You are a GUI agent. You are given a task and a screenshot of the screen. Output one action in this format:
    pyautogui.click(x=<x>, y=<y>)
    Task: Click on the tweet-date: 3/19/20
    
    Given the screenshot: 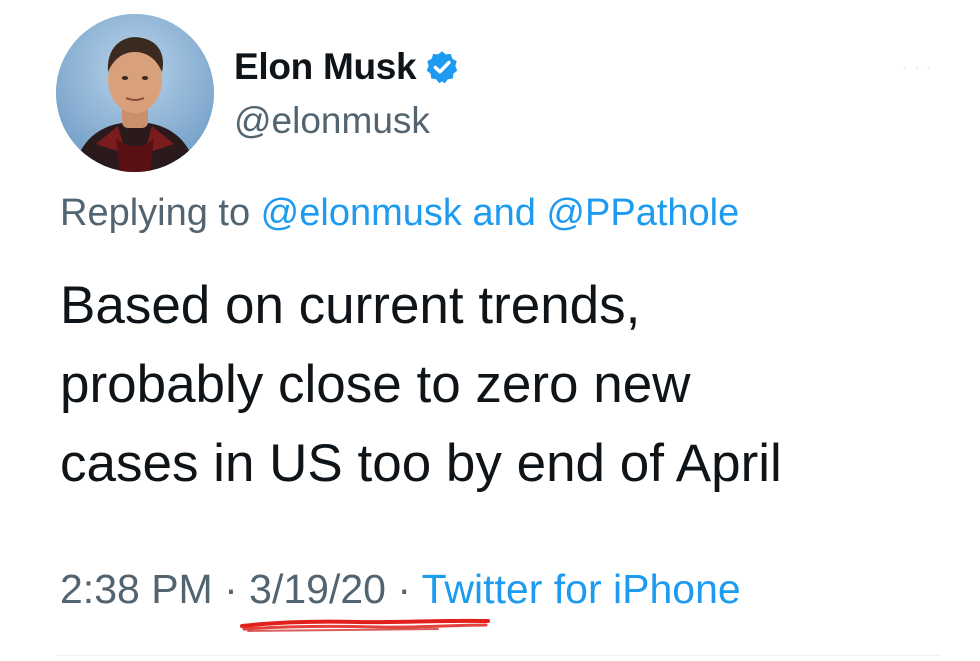 What is the action you would take?
    pyautogui.click(x=317, y=589)
    